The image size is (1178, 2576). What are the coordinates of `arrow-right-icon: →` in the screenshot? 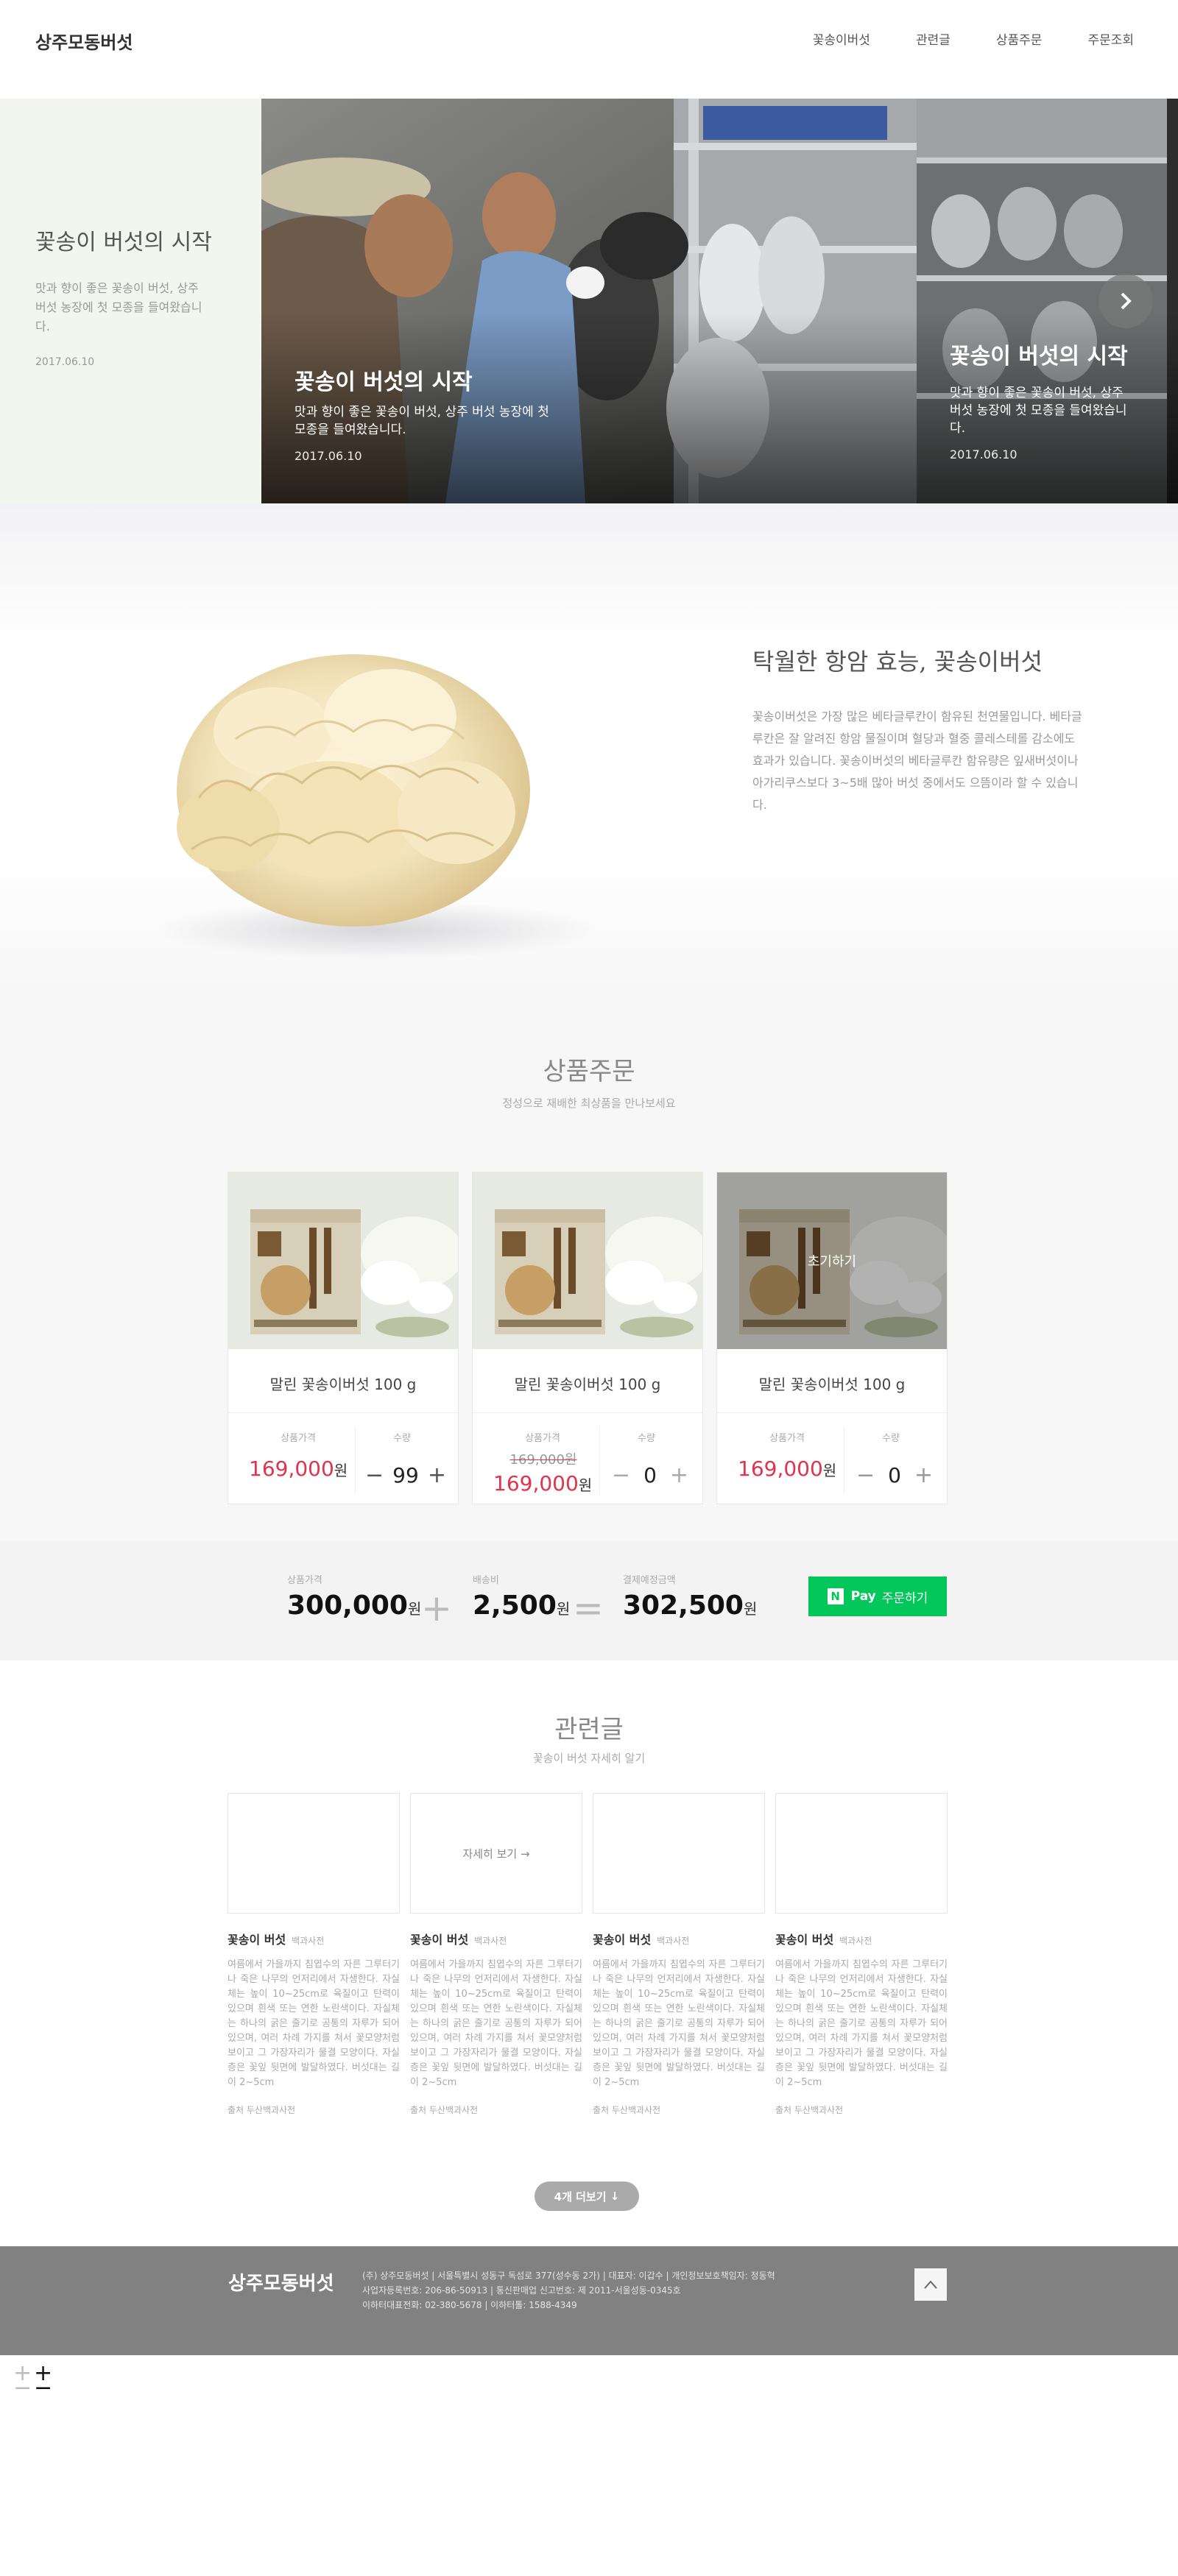 It's located at (525, 1854).